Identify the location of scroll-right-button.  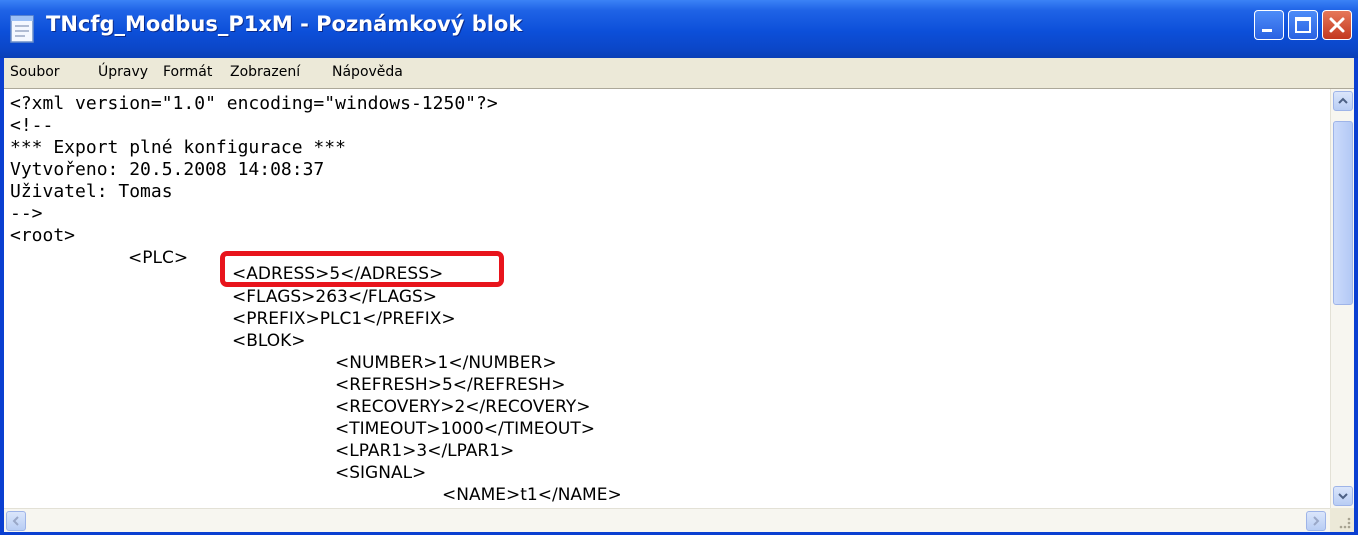
(1316, 521).